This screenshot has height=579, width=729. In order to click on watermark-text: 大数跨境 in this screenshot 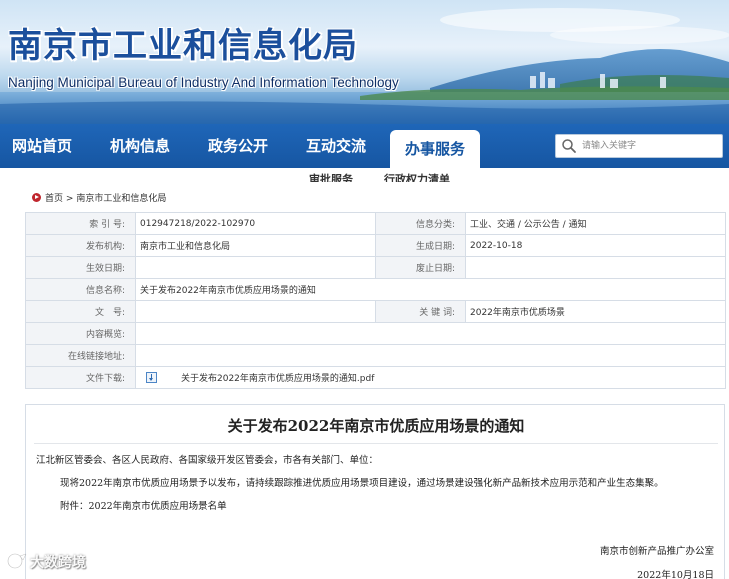, I will do `click(58, 563)`.